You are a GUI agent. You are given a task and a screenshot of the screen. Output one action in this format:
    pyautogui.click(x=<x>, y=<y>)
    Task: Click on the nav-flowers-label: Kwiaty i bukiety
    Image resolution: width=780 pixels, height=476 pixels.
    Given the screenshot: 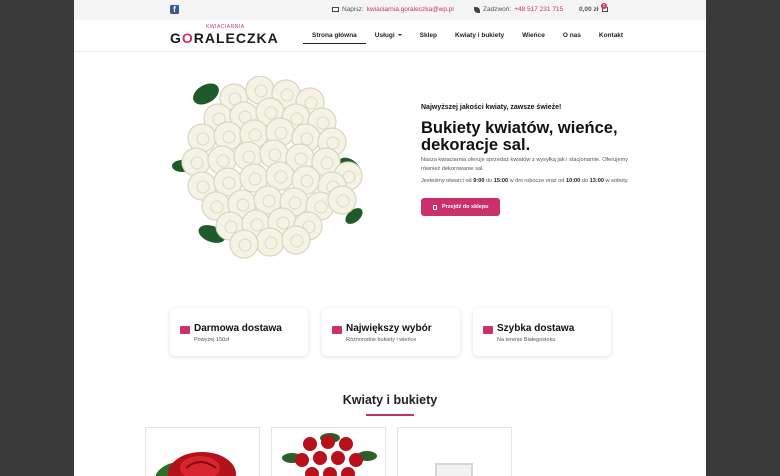 What is the action you would take?
    pyautogui.click(x=480, y=35)
    